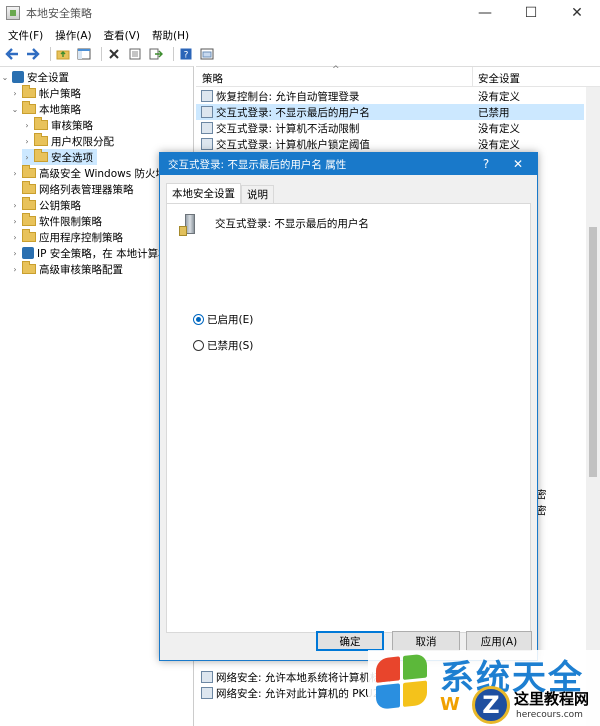  Describe the element at coordinates (33, 54) in the screenshot. I see `forward-arrow-icon` at that location.